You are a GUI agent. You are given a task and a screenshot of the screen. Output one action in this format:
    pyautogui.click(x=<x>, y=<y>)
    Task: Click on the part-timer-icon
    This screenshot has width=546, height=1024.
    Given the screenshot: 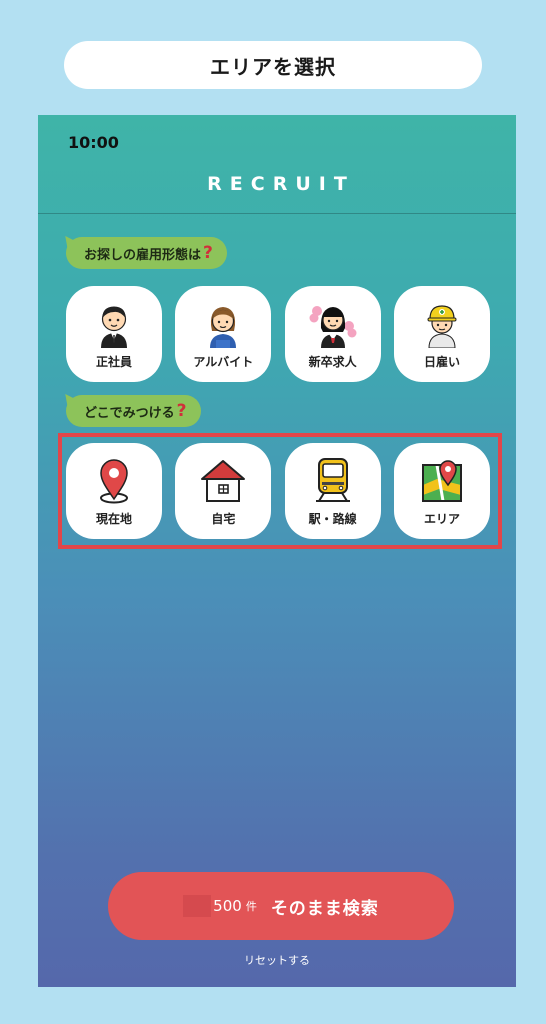 What is the action you would take?
    pyautogui.click(x=223, y=327)
    